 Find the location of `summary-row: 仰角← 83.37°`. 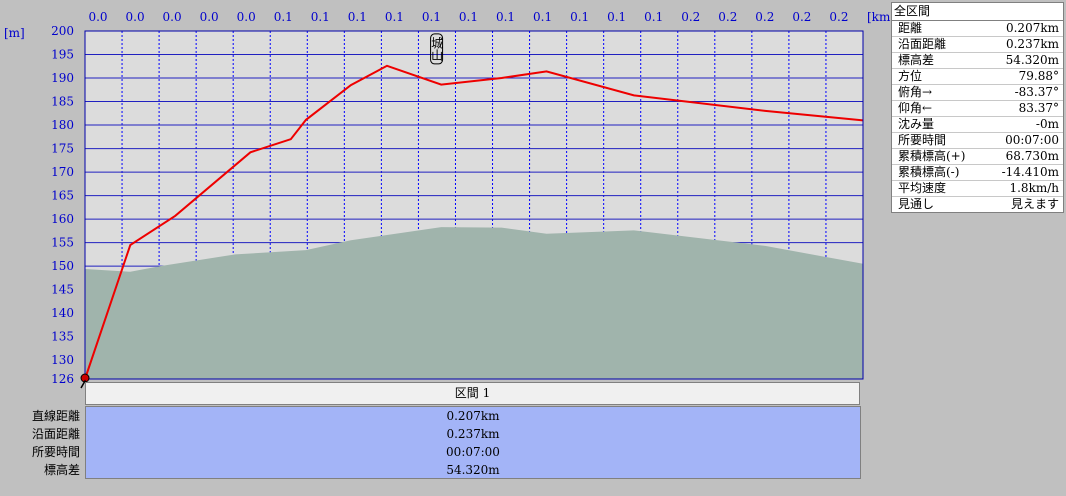

summary-row: 仰角← 83.37° is located at coordinates (977, 109).